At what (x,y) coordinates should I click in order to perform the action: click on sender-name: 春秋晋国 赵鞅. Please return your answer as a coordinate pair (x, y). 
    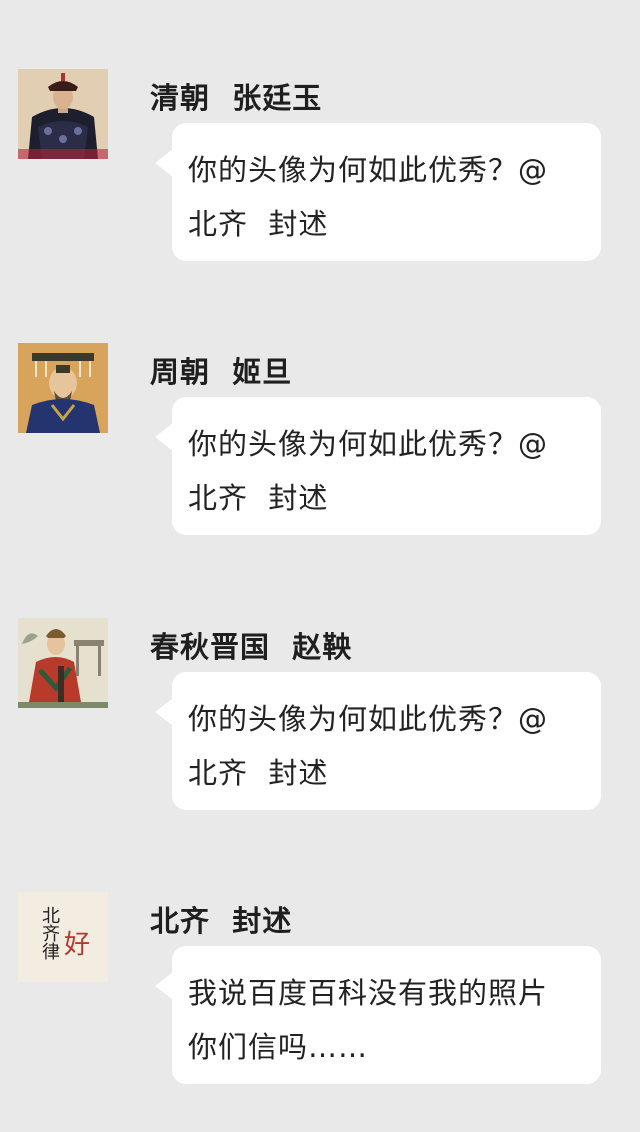
    Looking at the image, I should click on (251, 647).